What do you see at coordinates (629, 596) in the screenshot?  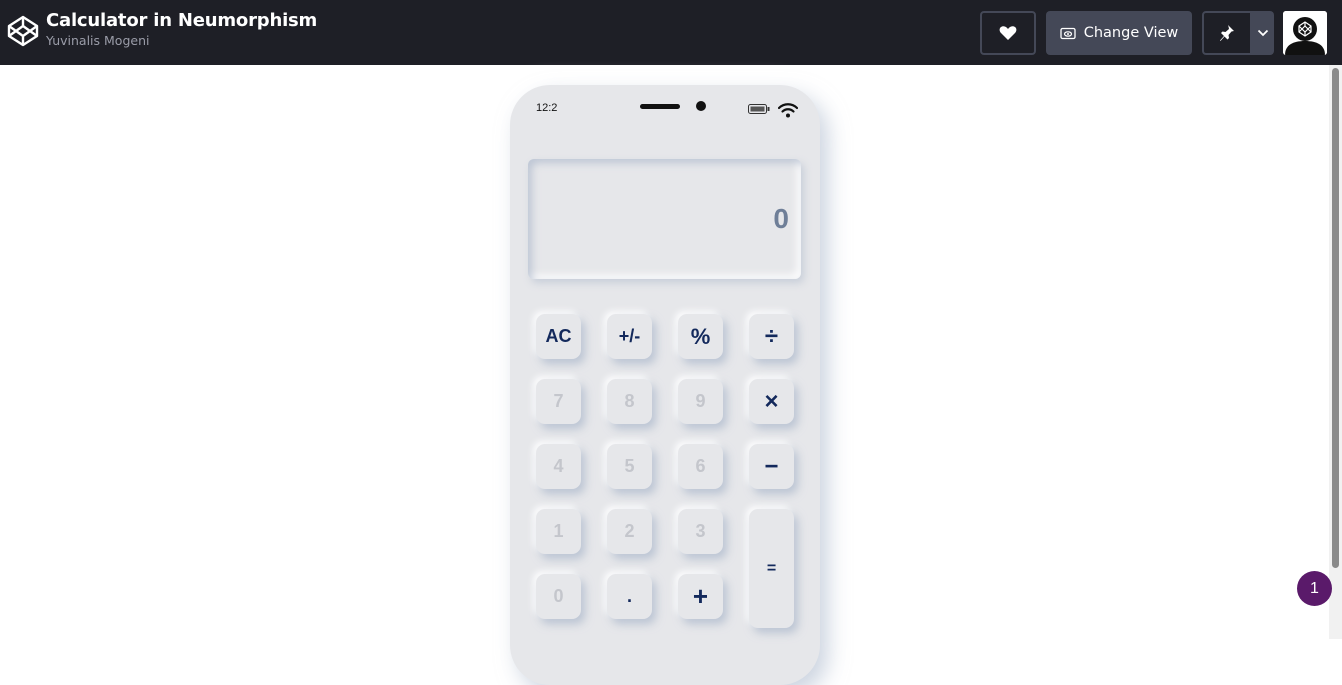 I see `decimal-button: .` at bounding box center [629, 596].